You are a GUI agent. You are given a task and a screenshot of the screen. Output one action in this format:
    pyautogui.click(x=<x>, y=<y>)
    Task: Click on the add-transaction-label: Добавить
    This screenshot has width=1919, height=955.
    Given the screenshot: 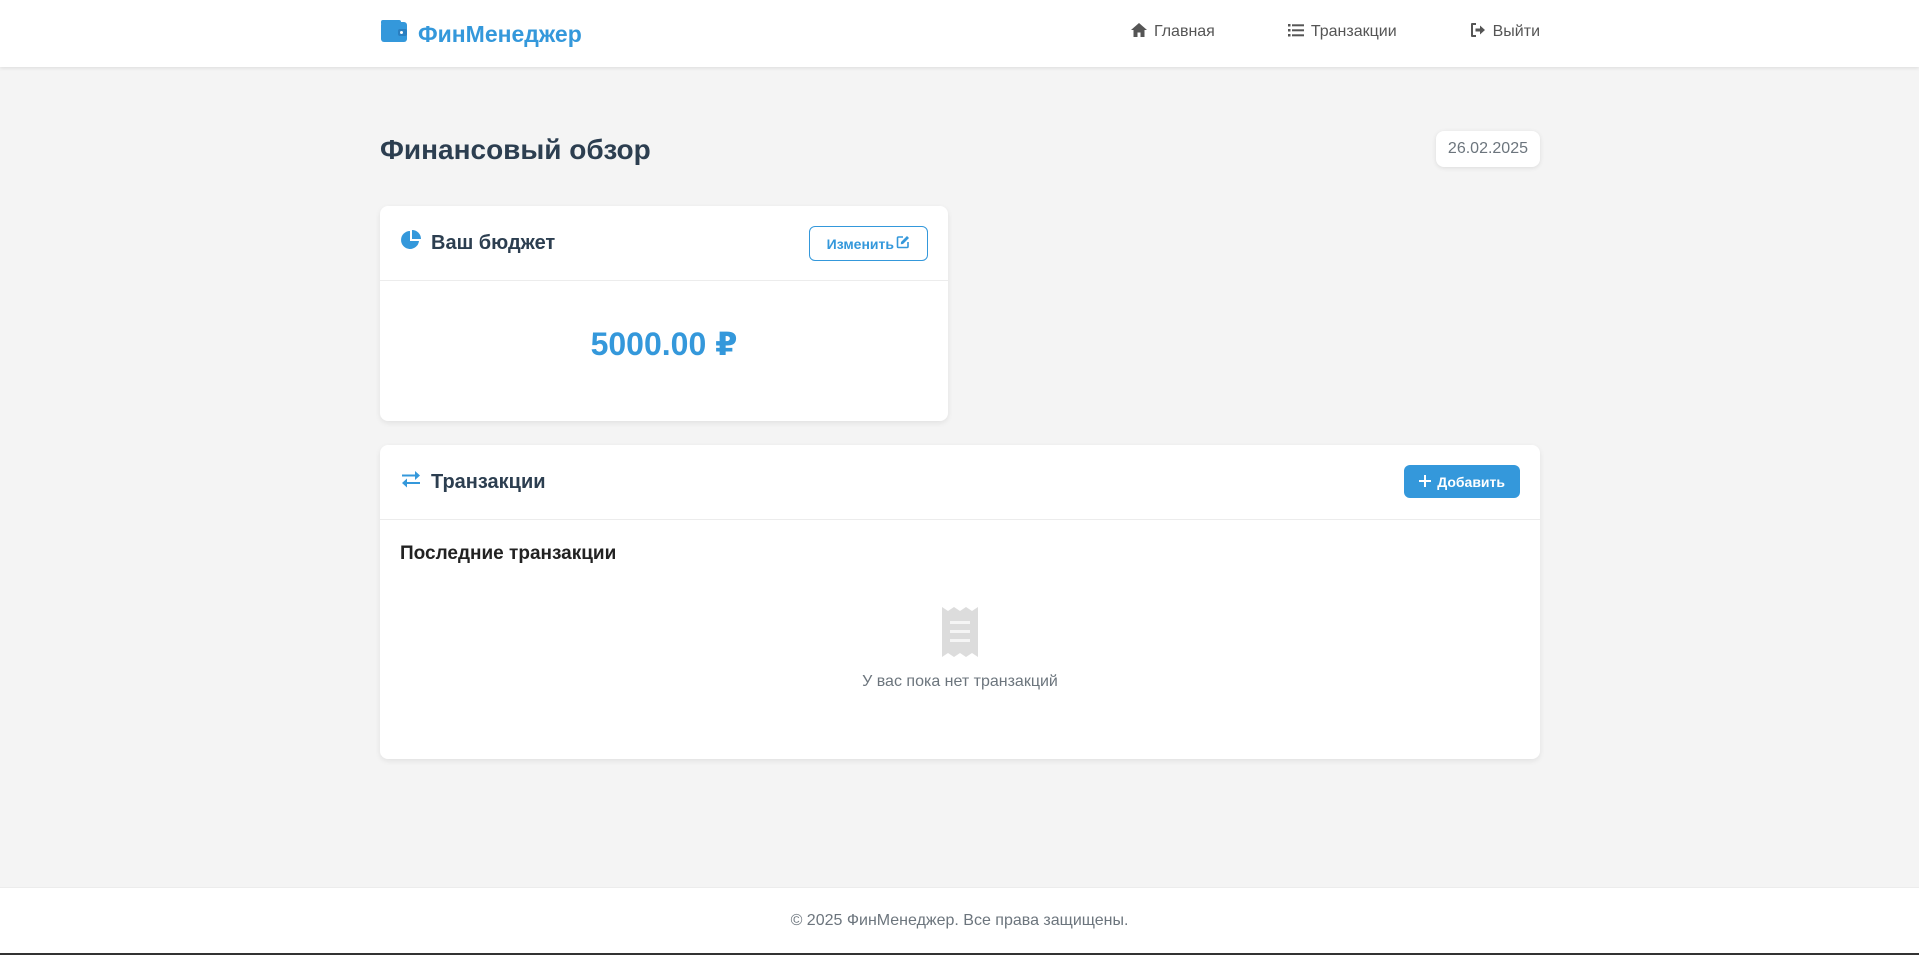 What is the action you would take?
    pyautogui.click(x=1471, y=481)
    